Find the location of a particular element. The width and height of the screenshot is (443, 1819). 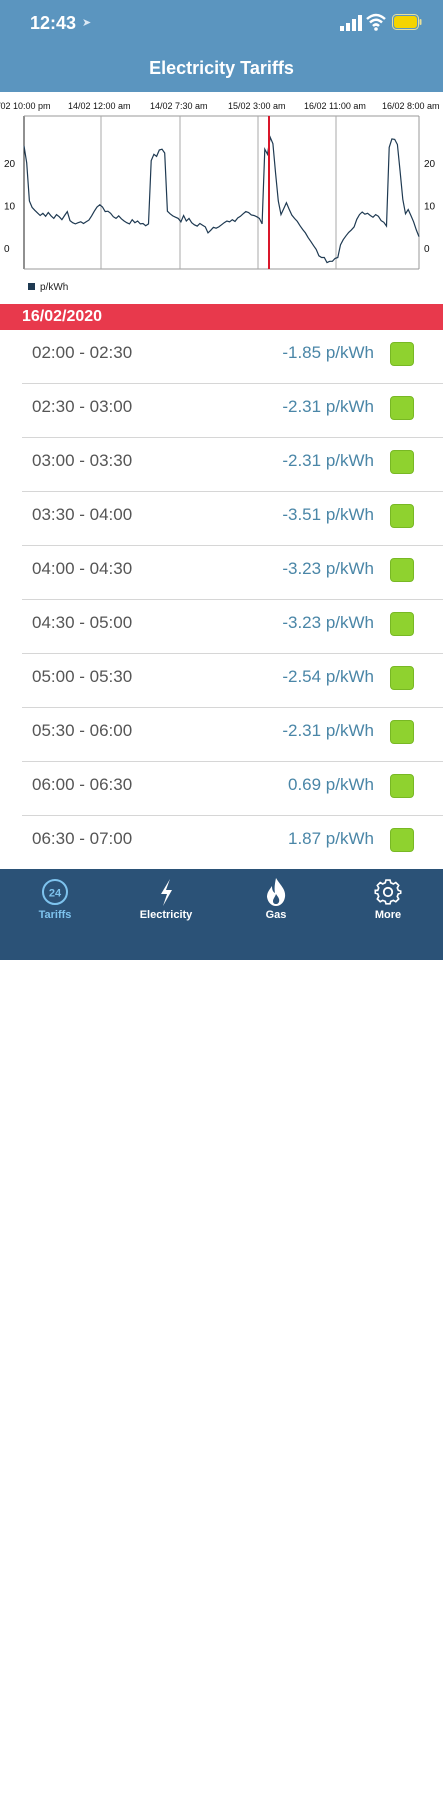

tariff-row: 04:00 - 04:30 -3.23 p/kWh is located at coordinates (221, 573).